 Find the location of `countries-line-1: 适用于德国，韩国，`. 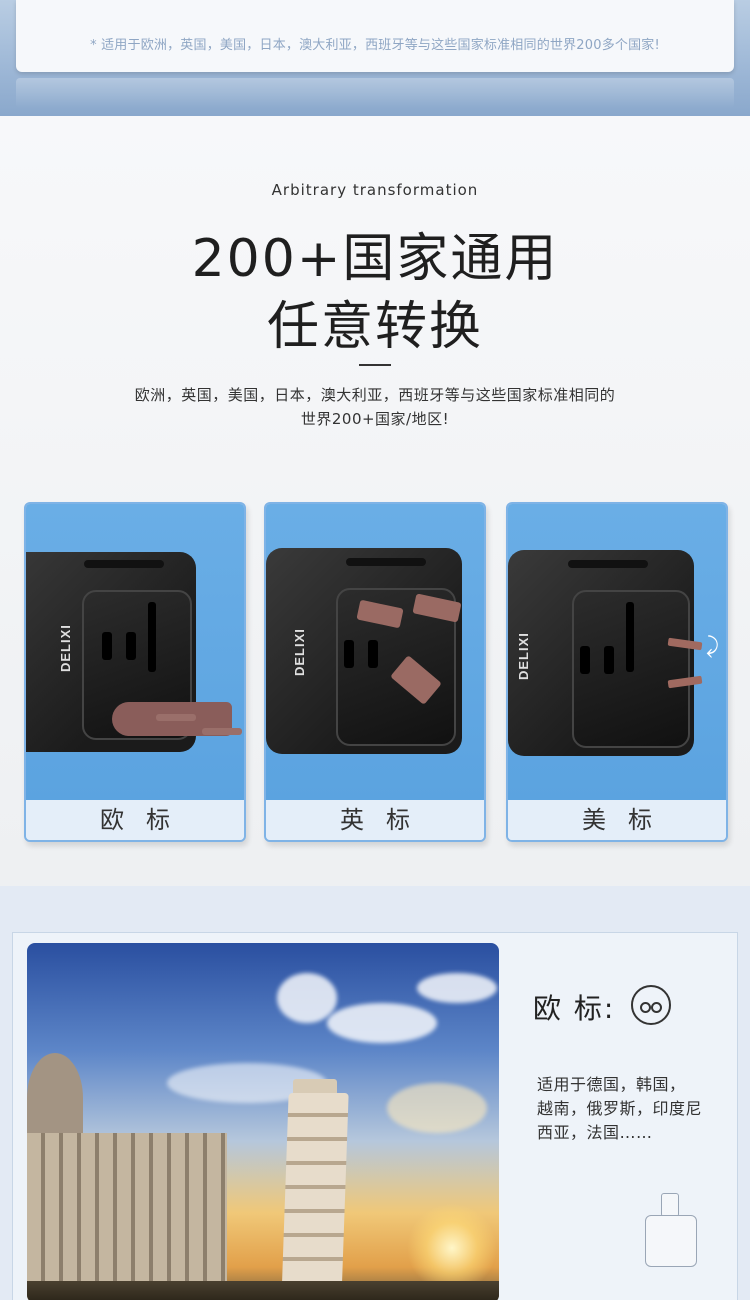

countries-line-1: 适用于德国，韩国， is located at coordinates (611, 1084).